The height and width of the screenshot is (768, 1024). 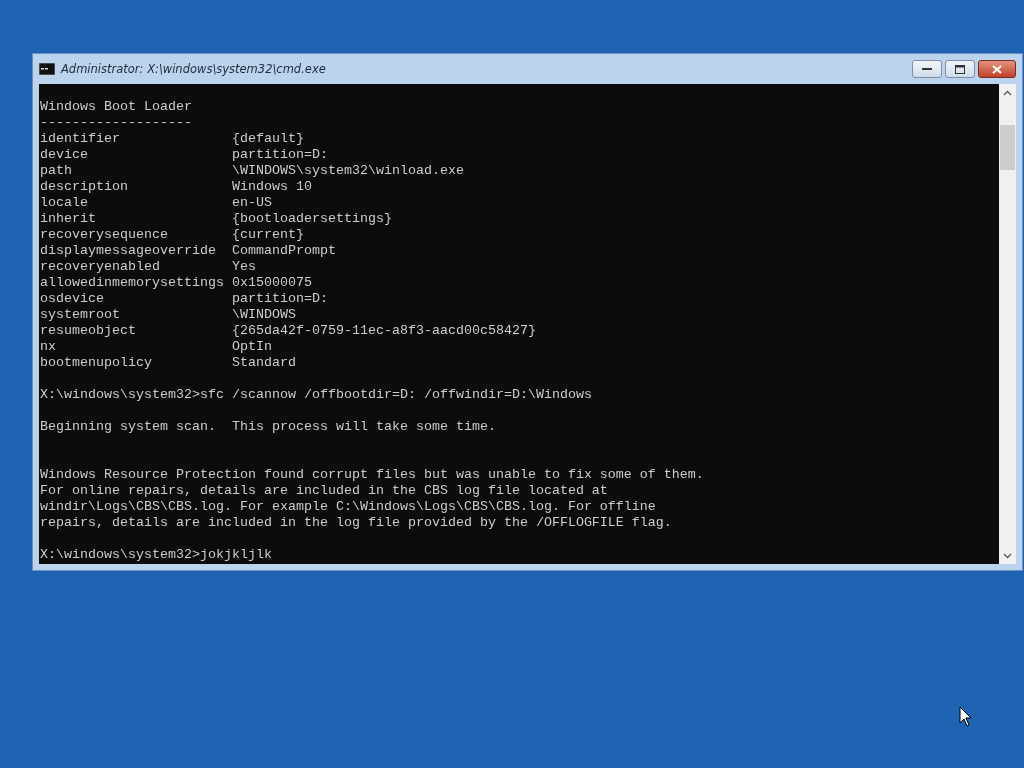 What do you see at coordinates (268, 235) in the screenshot?
I see `setting-value: {current}` at bounding box center [268, 235].